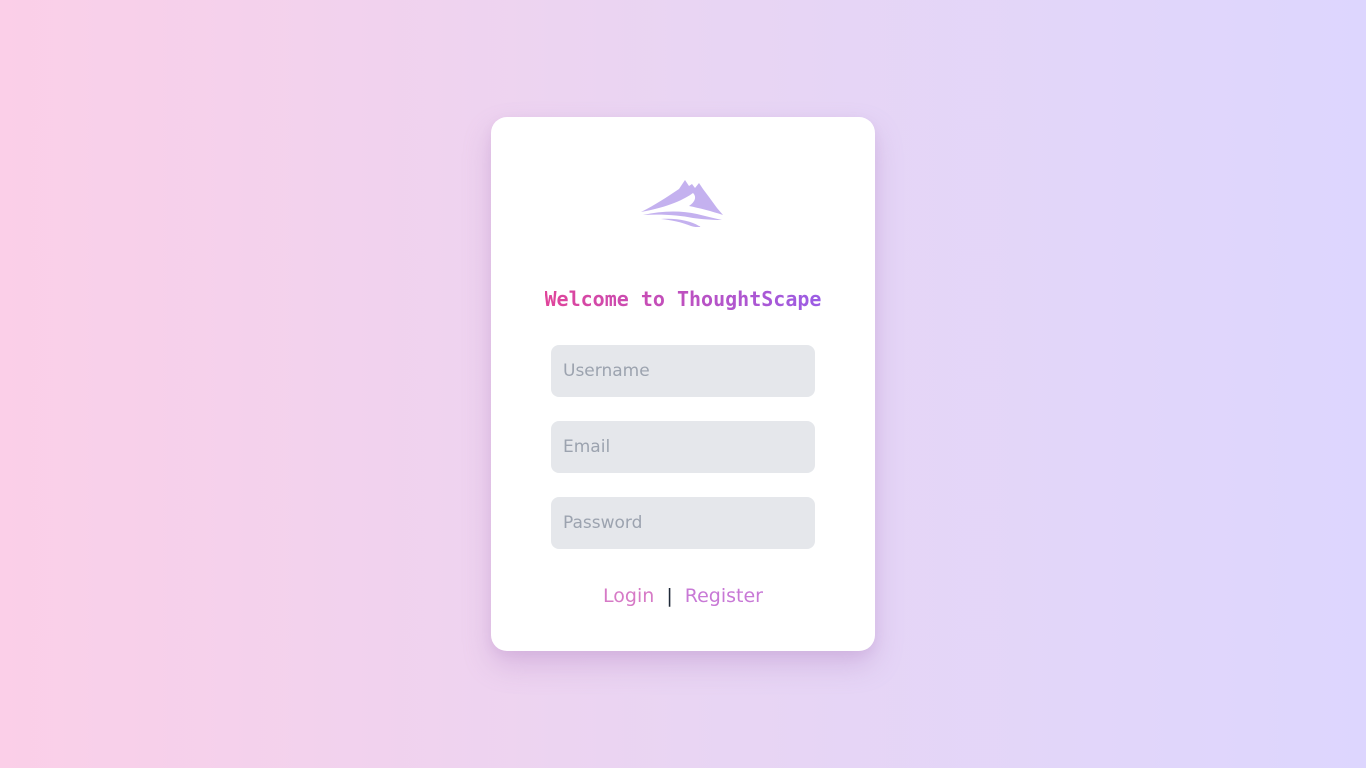 This screenshot has width=1366, height=768. What do you see at coordinates (724, 596) in the screenshot?
I see `register-link: Register` at bounding box center [724, 596].